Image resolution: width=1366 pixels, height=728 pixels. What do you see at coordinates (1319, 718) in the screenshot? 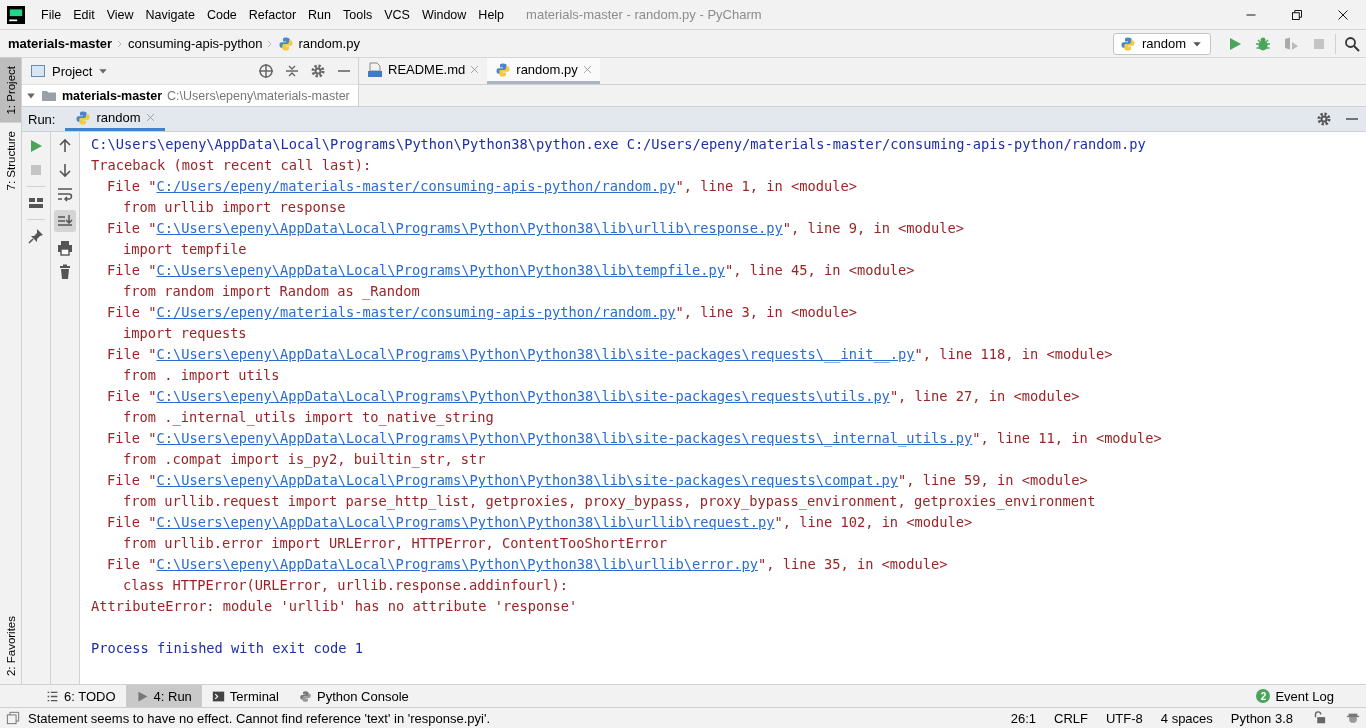
I see `lock-icon` at bounding box center [1319, 718].